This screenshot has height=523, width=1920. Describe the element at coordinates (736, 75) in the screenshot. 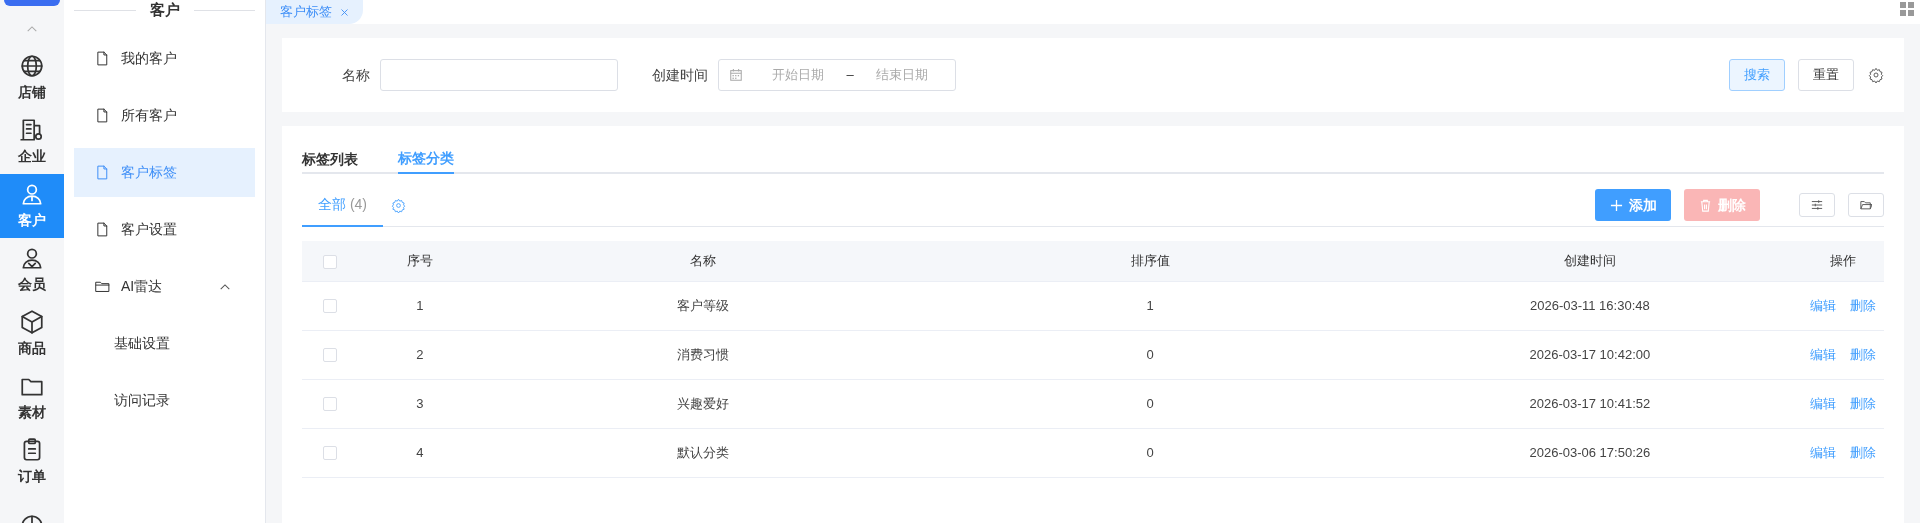

I see `calendar-icon` at that location.